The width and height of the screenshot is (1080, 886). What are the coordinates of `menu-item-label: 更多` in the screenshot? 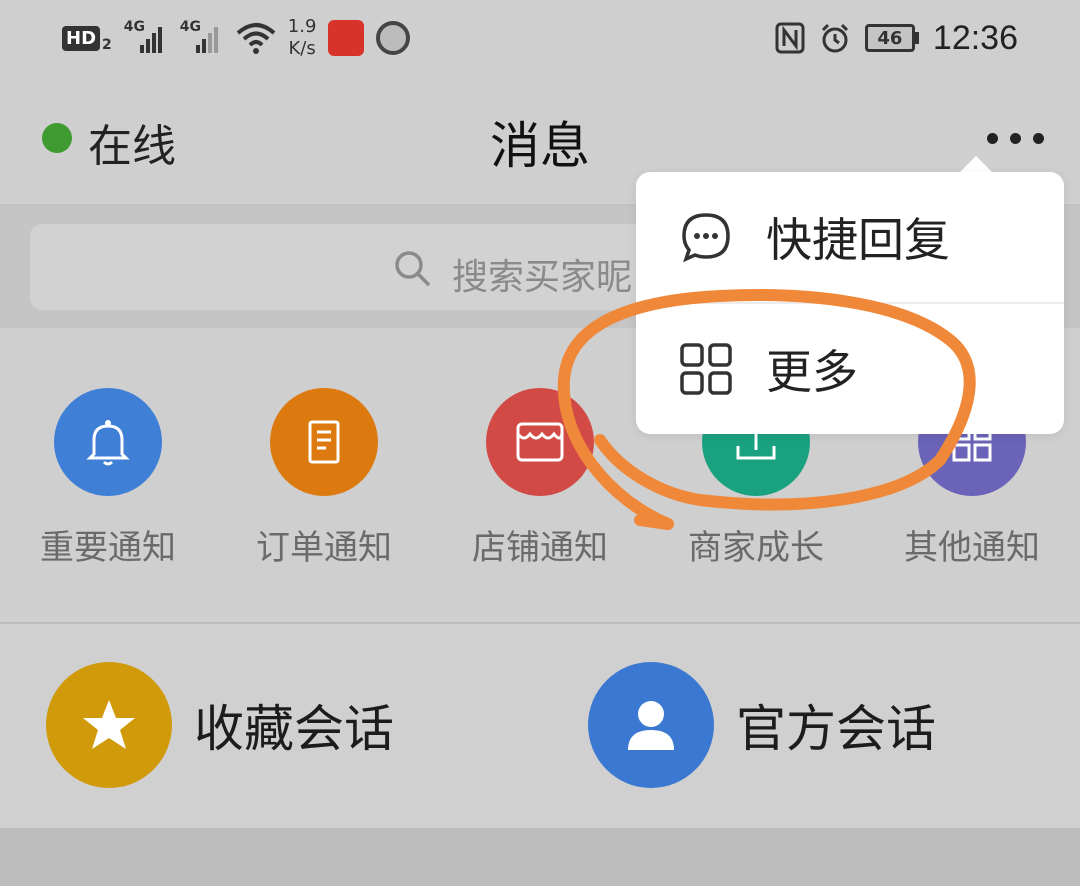 It's located at (812, 372).